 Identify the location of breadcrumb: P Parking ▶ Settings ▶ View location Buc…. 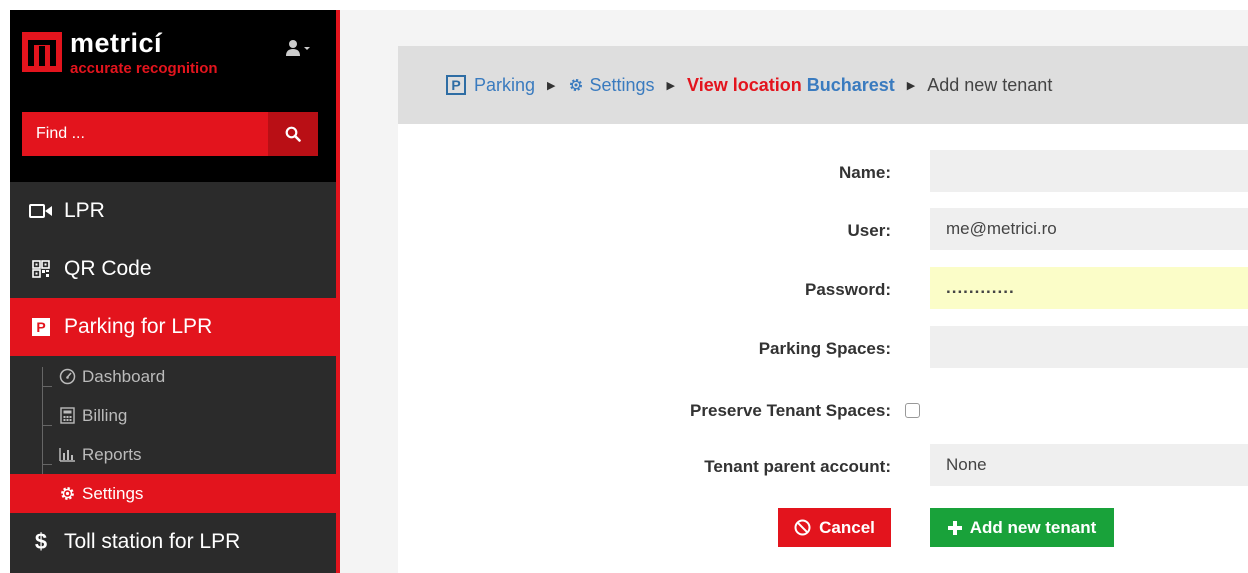
(823, 85).